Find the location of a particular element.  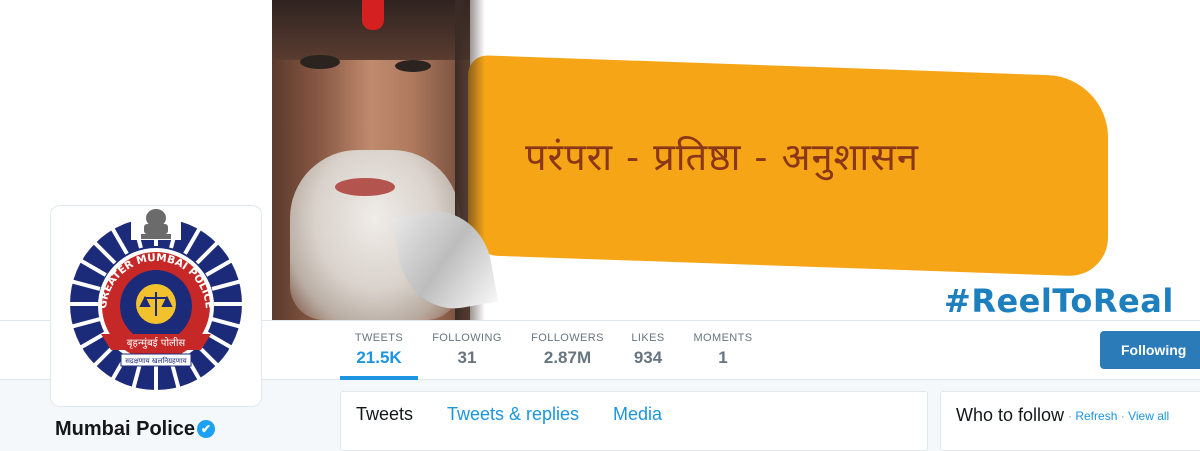

profile-name-text: Mumbai Police is located at coordinates (125, 429).